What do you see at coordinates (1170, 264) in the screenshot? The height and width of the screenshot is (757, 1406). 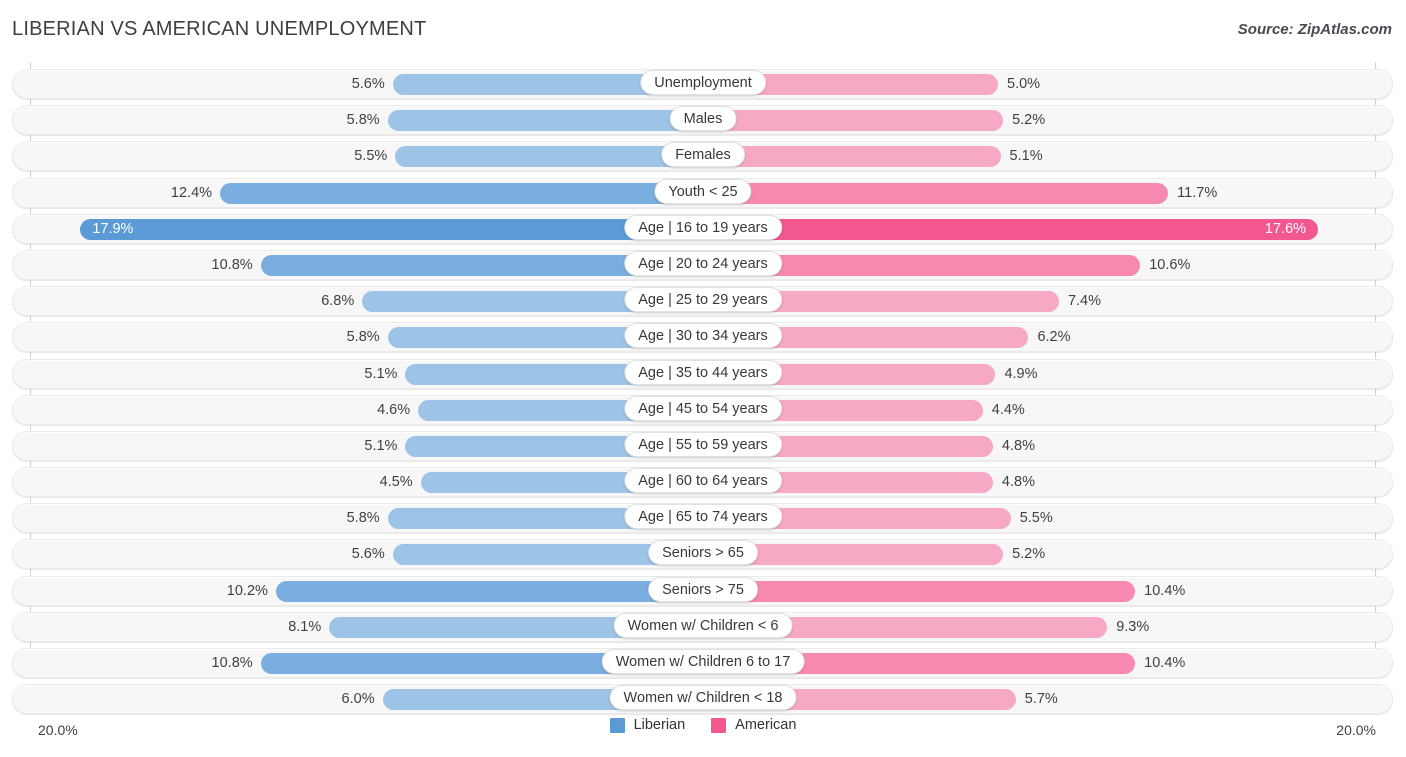 I see `value-label-american: 10.6%` at bounding box center [1170, 264].